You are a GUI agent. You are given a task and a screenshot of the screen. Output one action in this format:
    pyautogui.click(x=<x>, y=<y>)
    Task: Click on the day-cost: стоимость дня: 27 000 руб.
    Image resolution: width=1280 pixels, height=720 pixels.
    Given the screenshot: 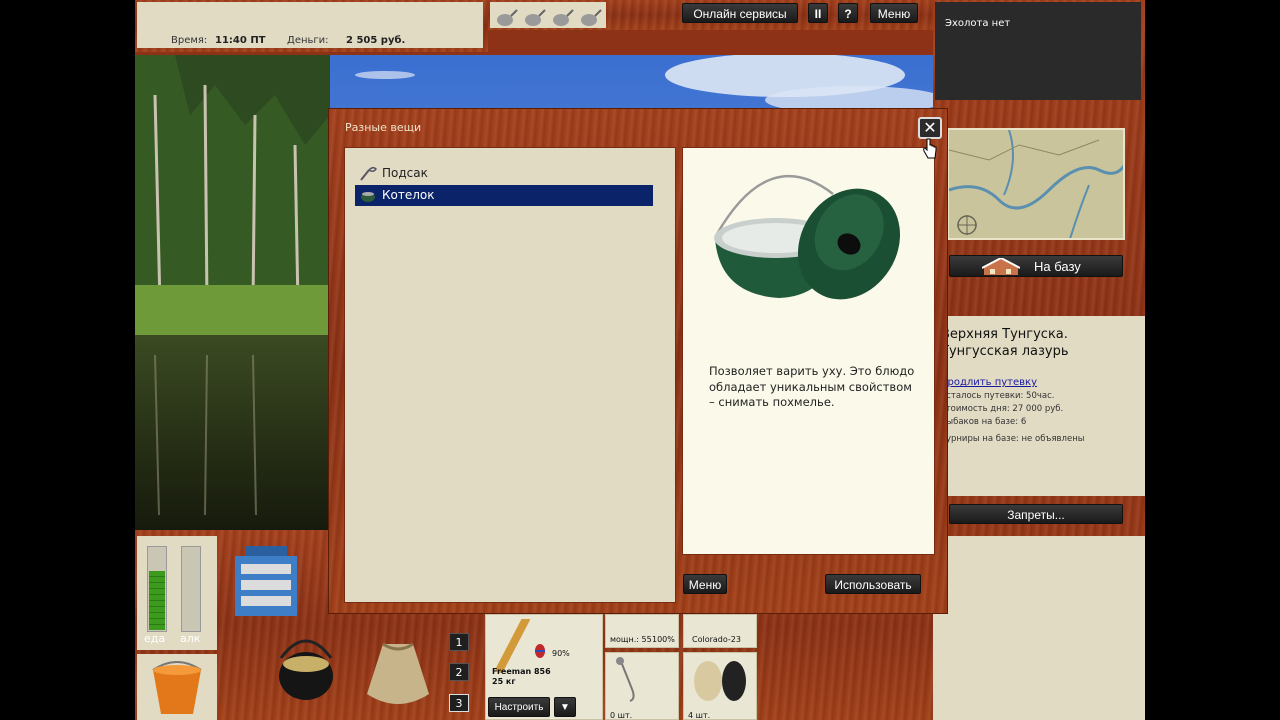 What is the action you would take?
    pyautogui.click(x=1002, y=409)
    